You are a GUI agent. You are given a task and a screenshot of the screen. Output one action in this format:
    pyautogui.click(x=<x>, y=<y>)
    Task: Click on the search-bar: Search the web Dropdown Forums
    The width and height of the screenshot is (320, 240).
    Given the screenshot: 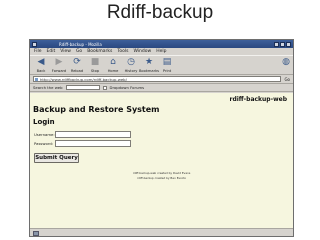 What is the action you would take?
    pyautogui.click(x=161, y=88)
    